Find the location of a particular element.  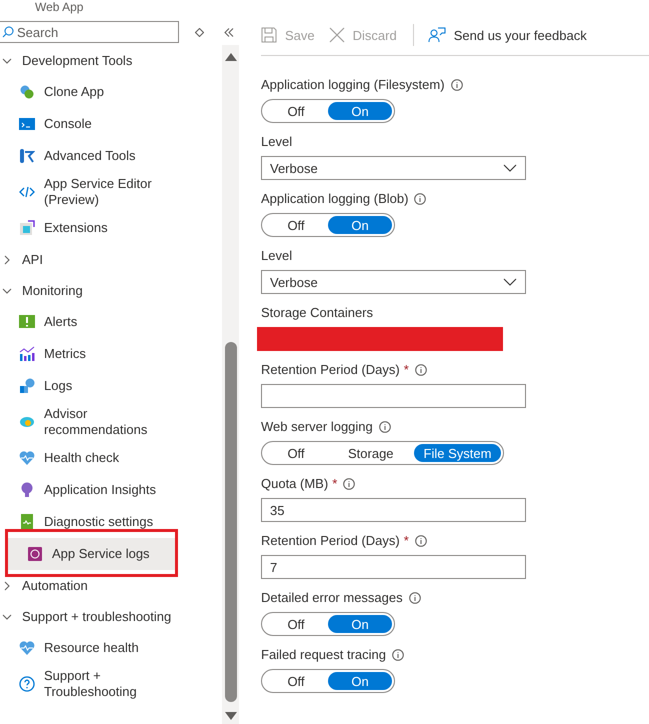

nav-item: Health check is located at coordinates (109, 458).